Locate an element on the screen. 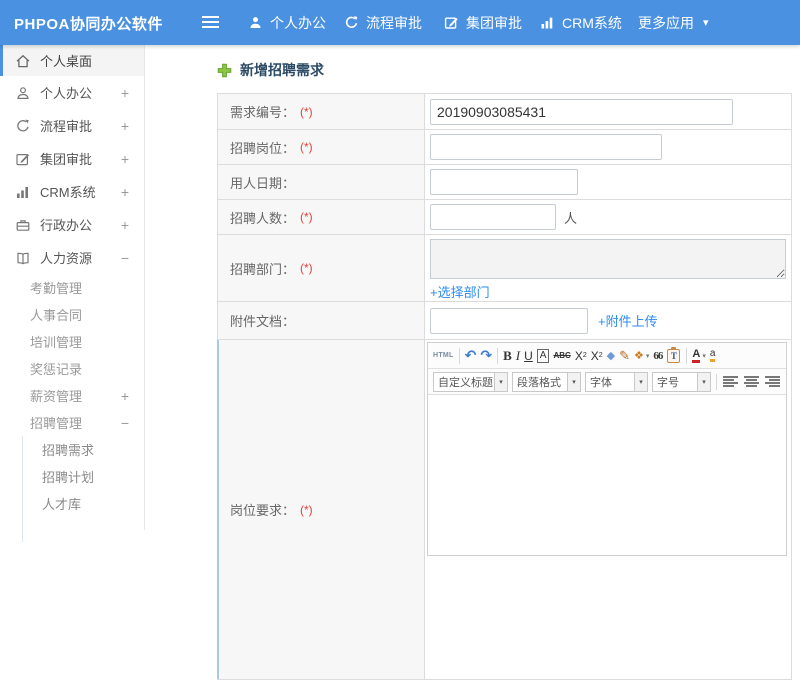 The image size is (800, 680). sidebar-subitem-recruitment: 招聘管理 − is located at coordinates (72, 422).